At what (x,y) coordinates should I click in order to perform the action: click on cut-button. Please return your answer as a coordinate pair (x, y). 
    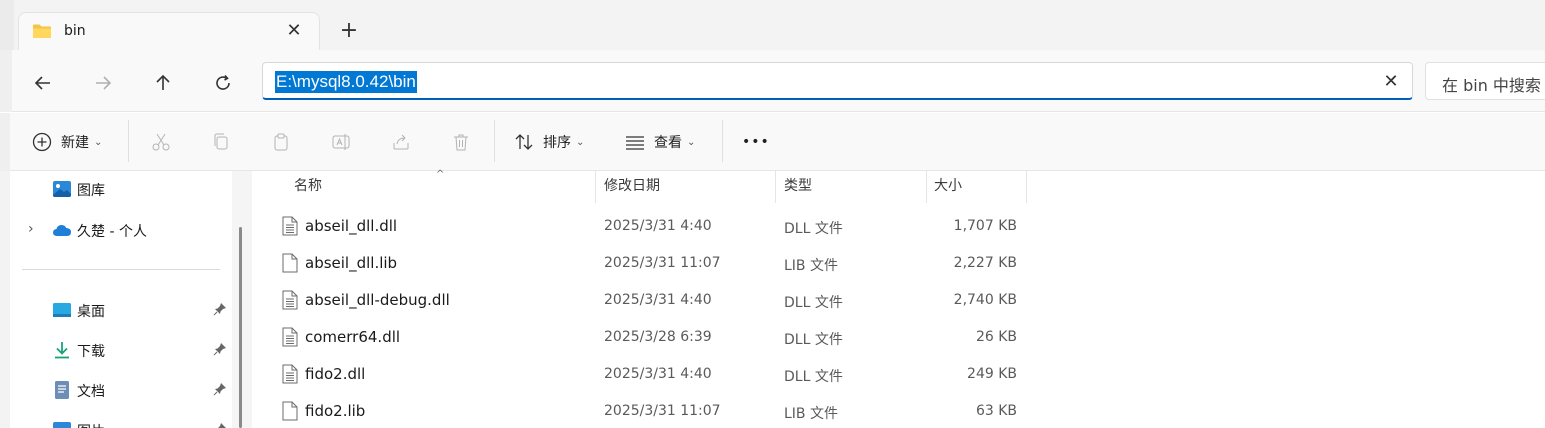
    Looking at the image, I should click on (161, 142).